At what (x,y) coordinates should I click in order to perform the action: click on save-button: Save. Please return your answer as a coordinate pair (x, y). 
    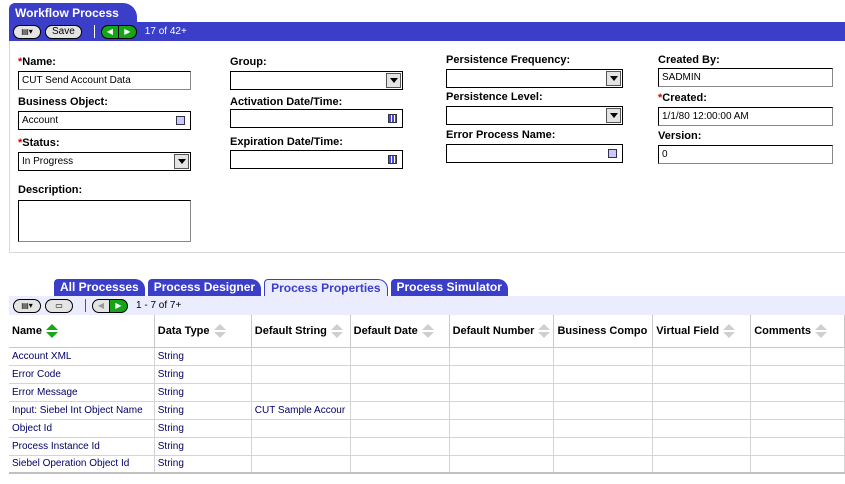
    Looking at the image, I should click on (63, 31).